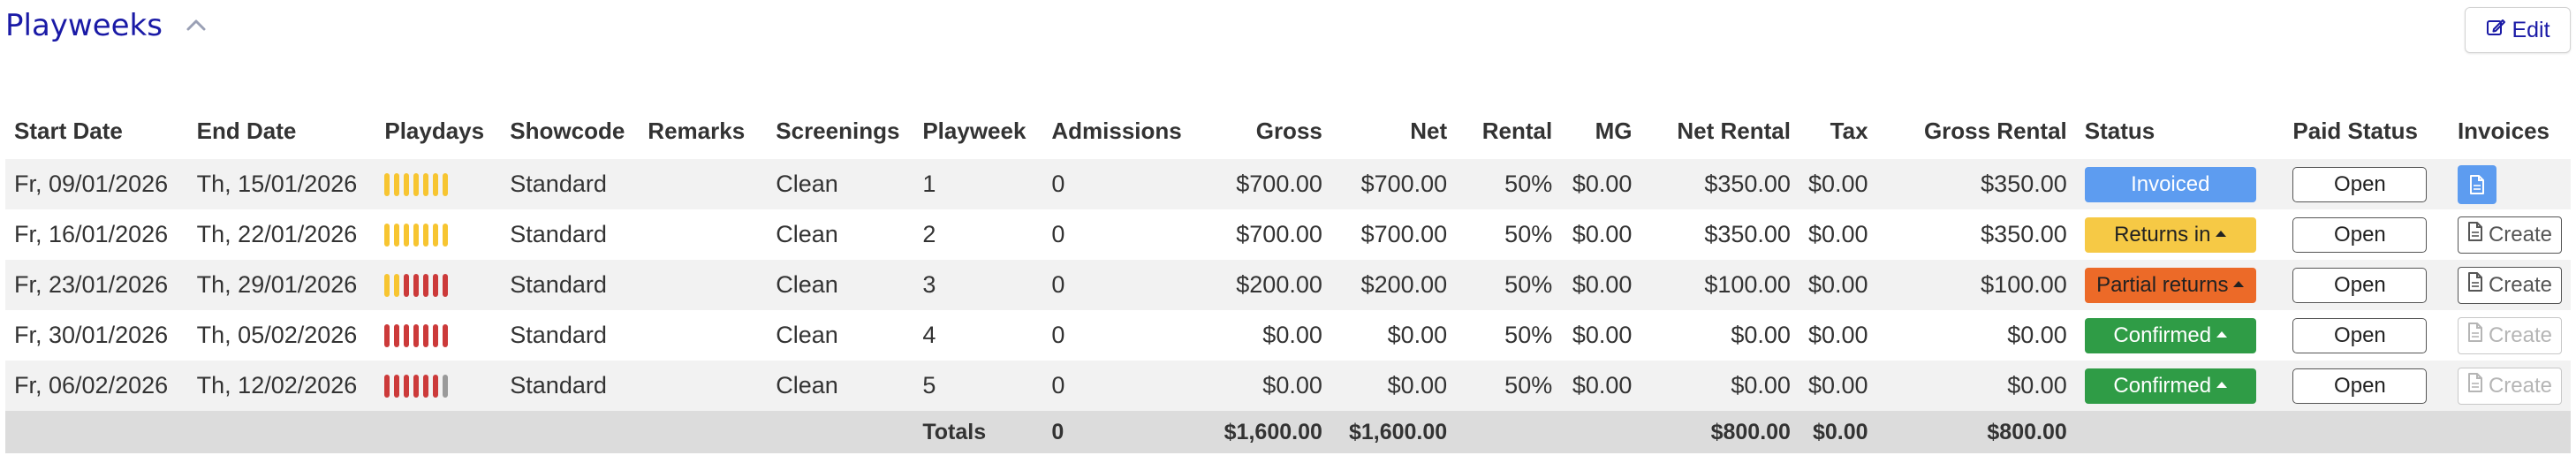 This screenshot has width=2576, height=463. Describe the element at coordinates (1720, 432) in the screenshot. I see `totals-net-rental: $800.00` at that location.